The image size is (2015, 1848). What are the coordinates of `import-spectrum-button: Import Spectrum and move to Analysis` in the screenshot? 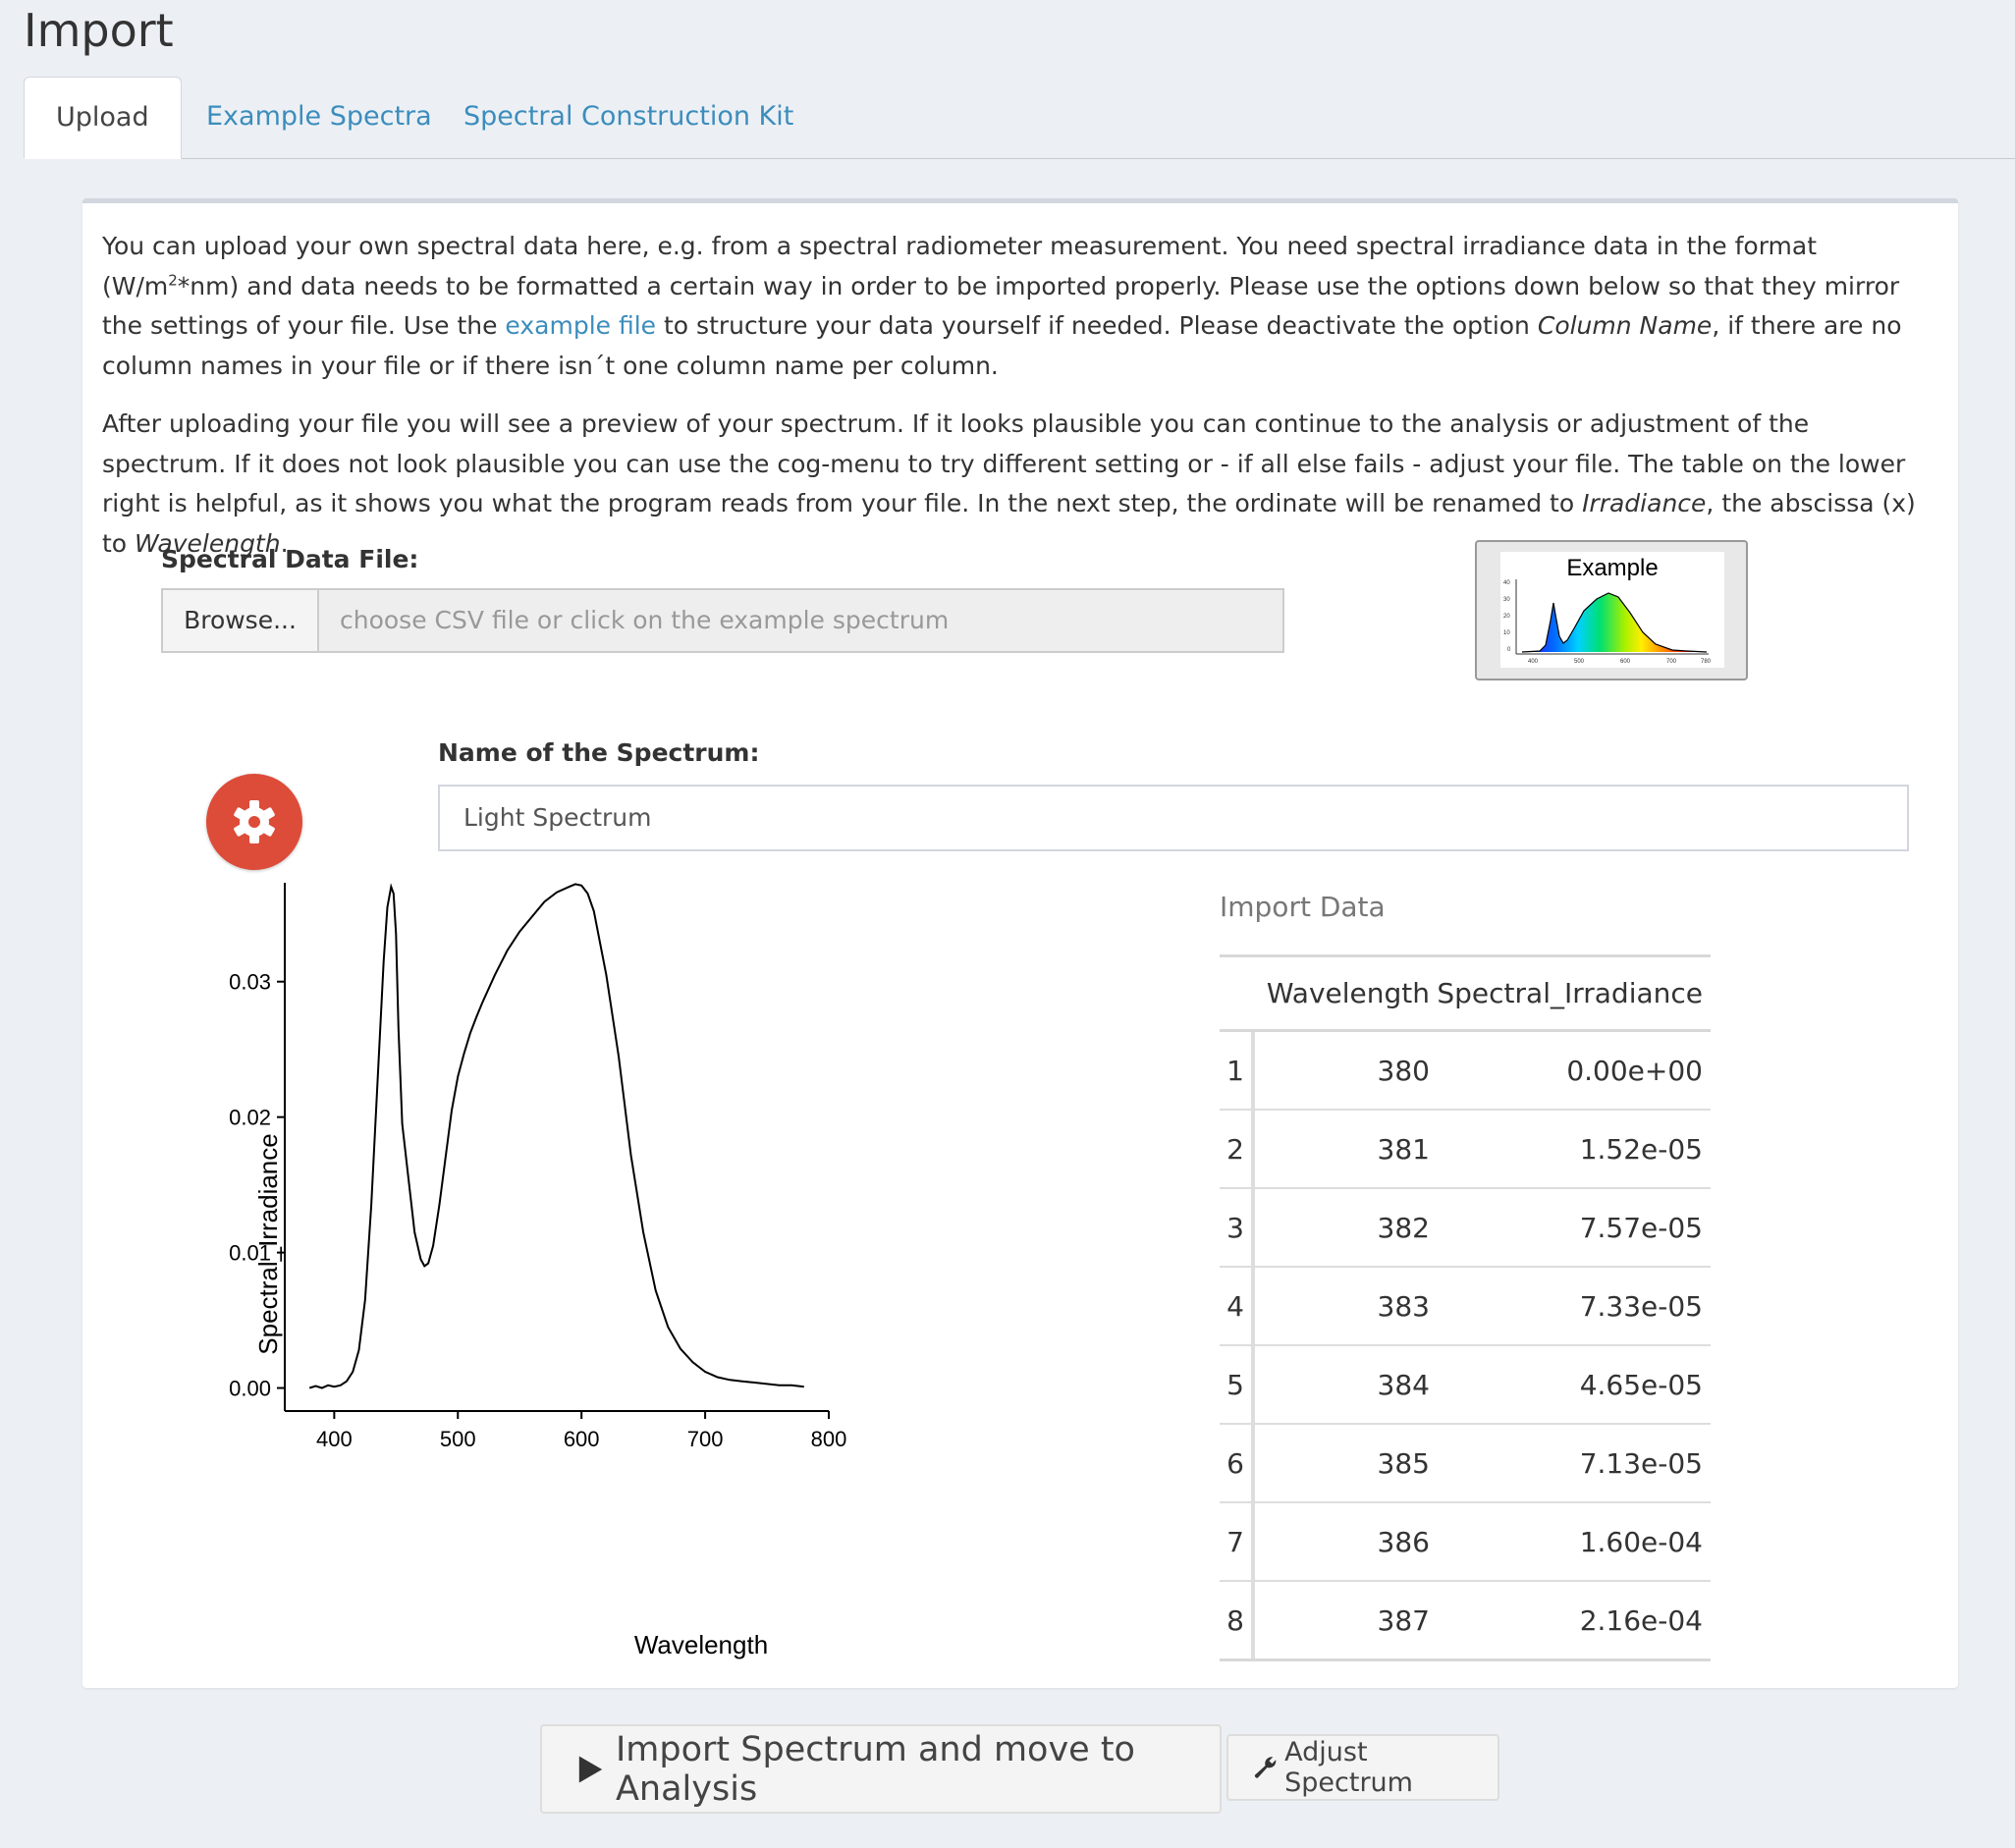 It's located at (881, 1769).